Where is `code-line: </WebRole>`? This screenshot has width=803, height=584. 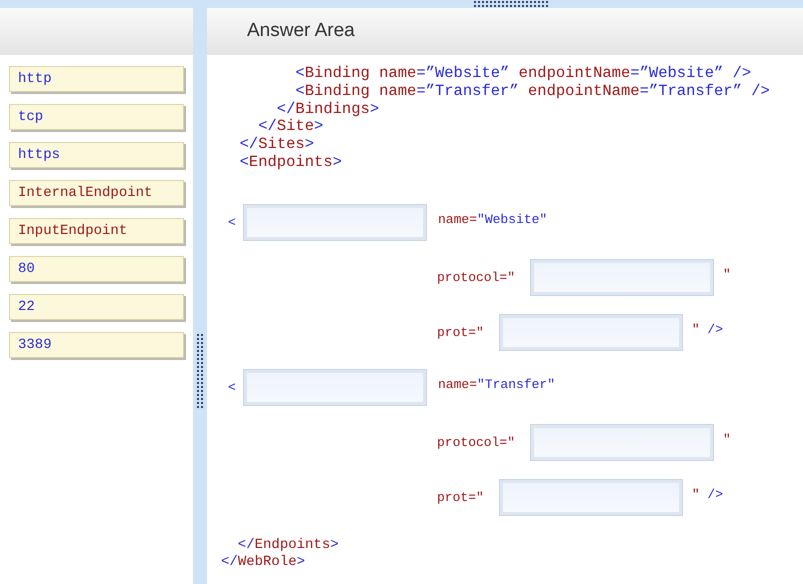
code-line: </WebRole> is located at coordinates (263, 562).